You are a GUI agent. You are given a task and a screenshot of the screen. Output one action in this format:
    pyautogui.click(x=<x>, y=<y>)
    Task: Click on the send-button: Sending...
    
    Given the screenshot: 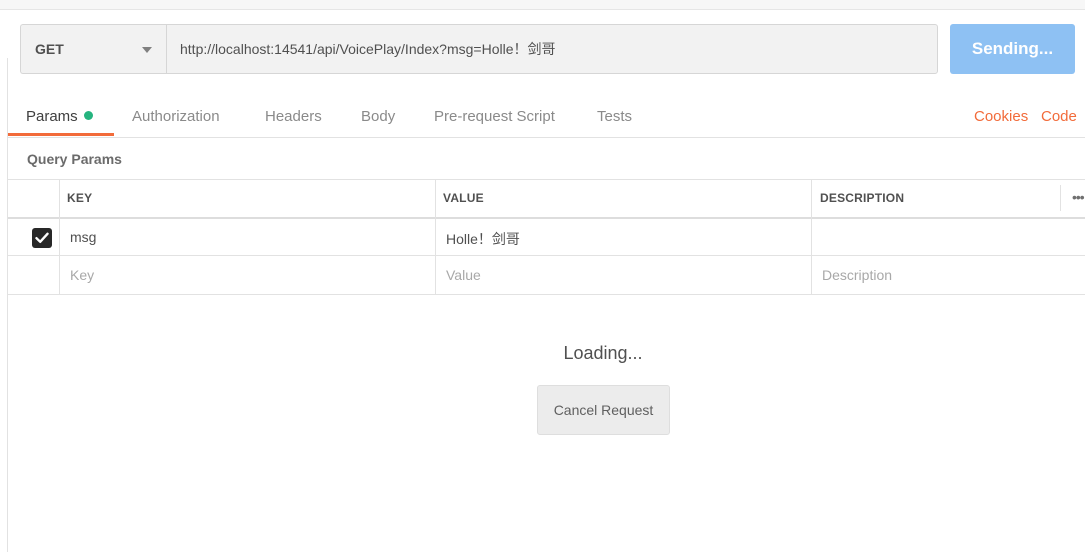 What is the action you would take?
    pyautogui.click(x=1012, y=49)
    